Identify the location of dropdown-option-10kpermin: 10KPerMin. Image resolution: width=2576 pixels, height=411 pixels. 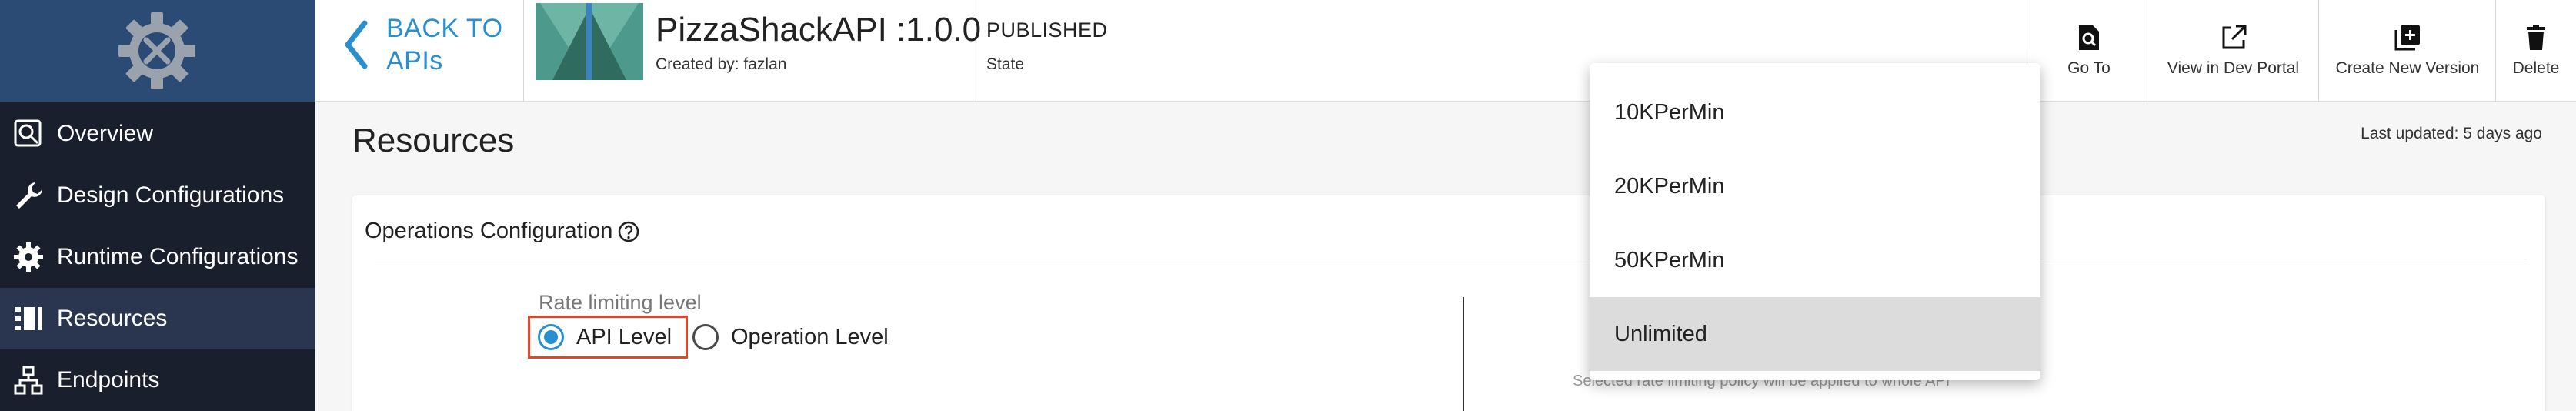
(1815, 112).